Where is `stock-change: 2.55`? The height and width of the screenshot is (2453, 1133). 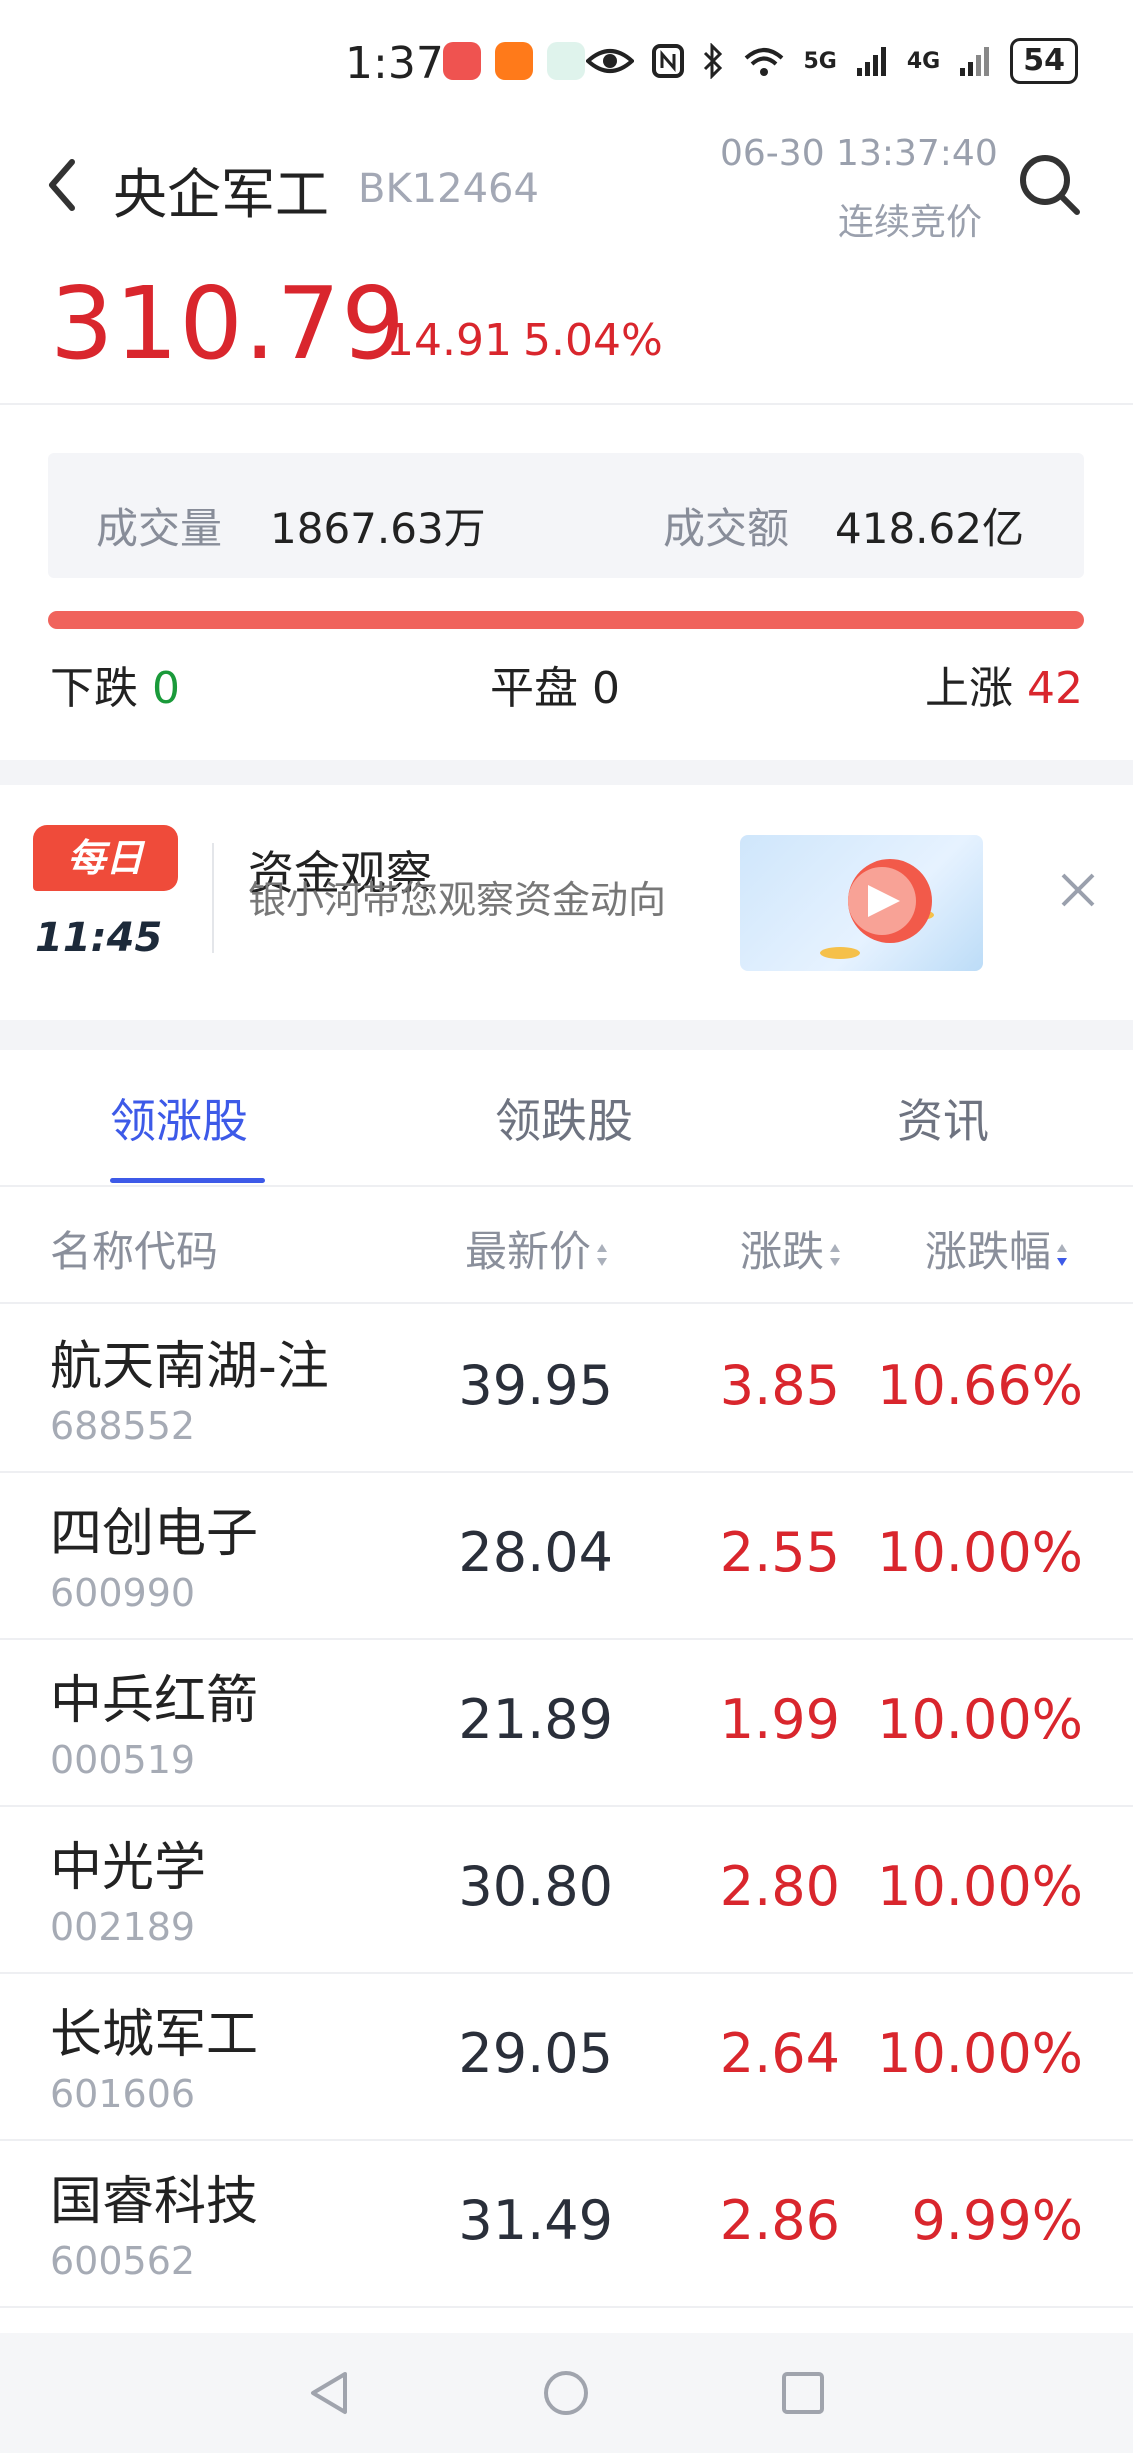 stock-change: 2.55 is located at coordinates (779, 1552).